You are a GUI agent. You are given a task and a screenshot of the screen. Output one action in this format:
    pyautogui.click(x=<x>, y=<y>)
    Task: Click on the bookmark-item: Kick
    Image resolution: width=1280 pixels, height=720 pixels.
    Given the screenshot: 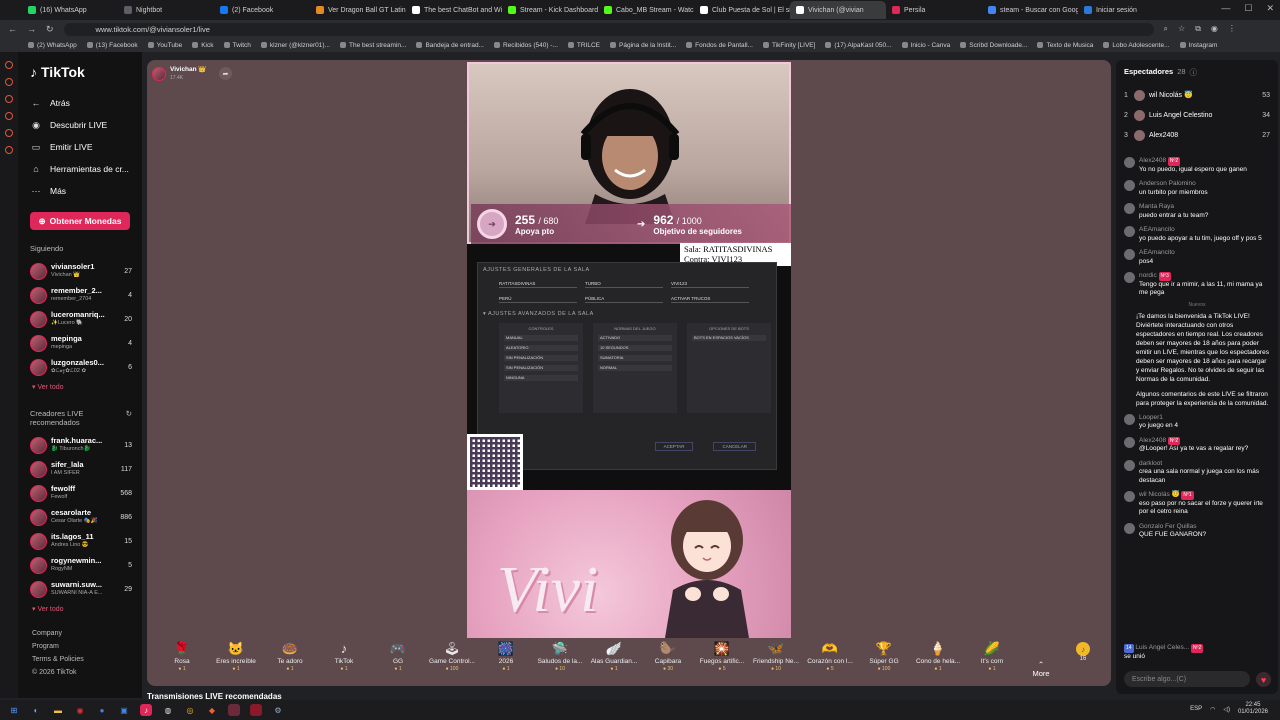 What is the action you would take?
    pyautogui.click(x=203, y=45)
    